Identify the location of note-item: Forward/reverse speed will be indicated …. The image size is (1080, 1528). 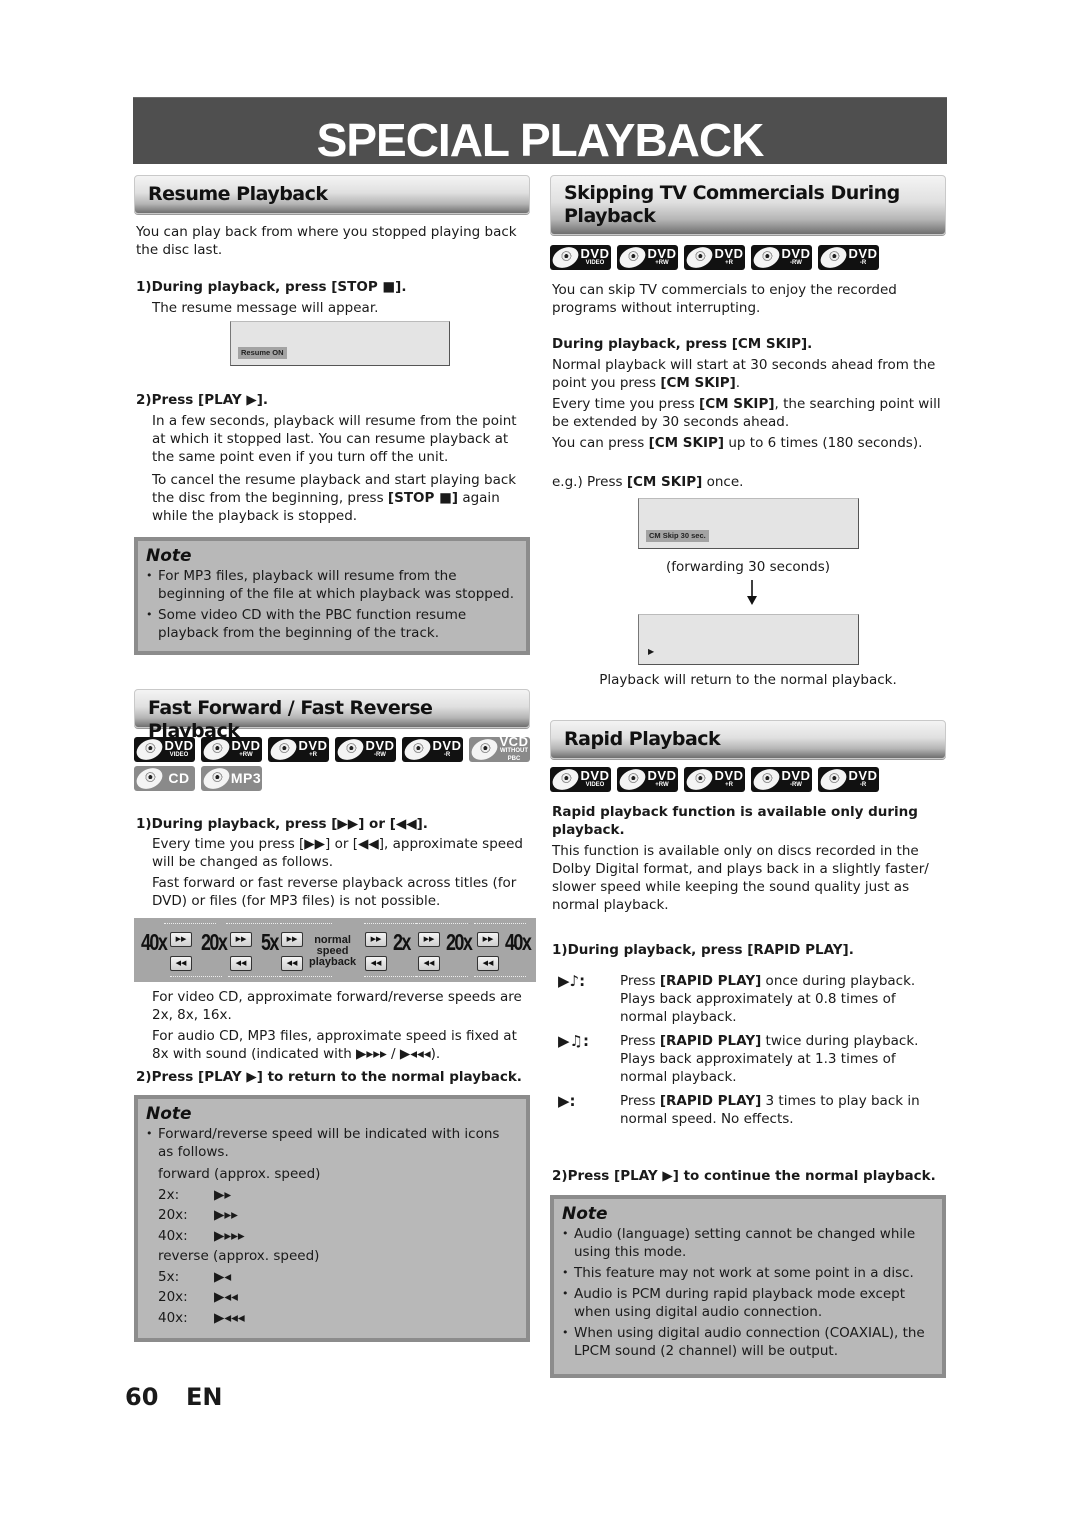
(332, 1143).